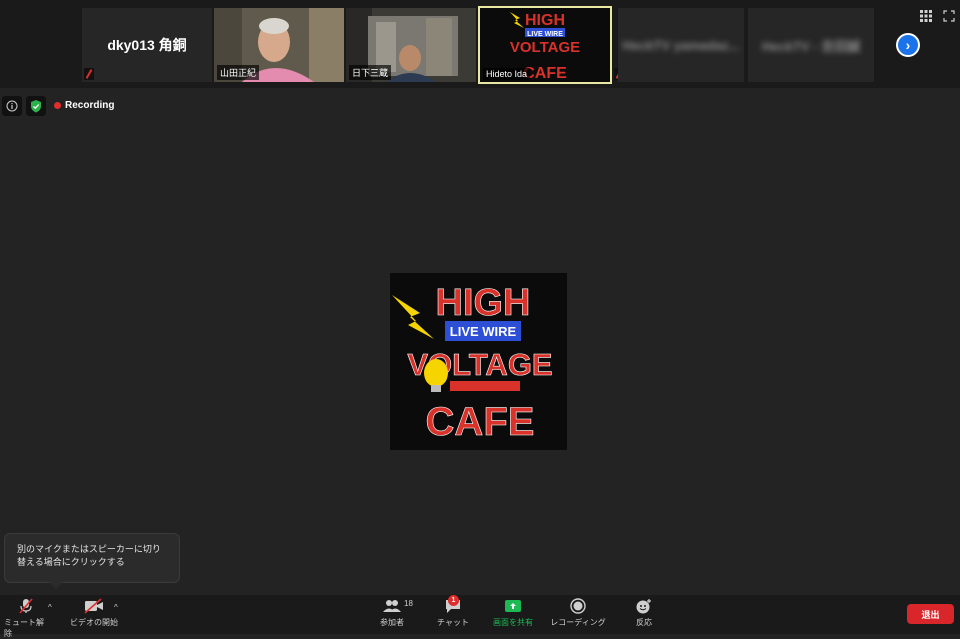 This screenshot has height=639, width=960. Describe the element at coordinates (507, 74) in the screenshot. I see `participant-name-label: Hideto Ida` at that location.